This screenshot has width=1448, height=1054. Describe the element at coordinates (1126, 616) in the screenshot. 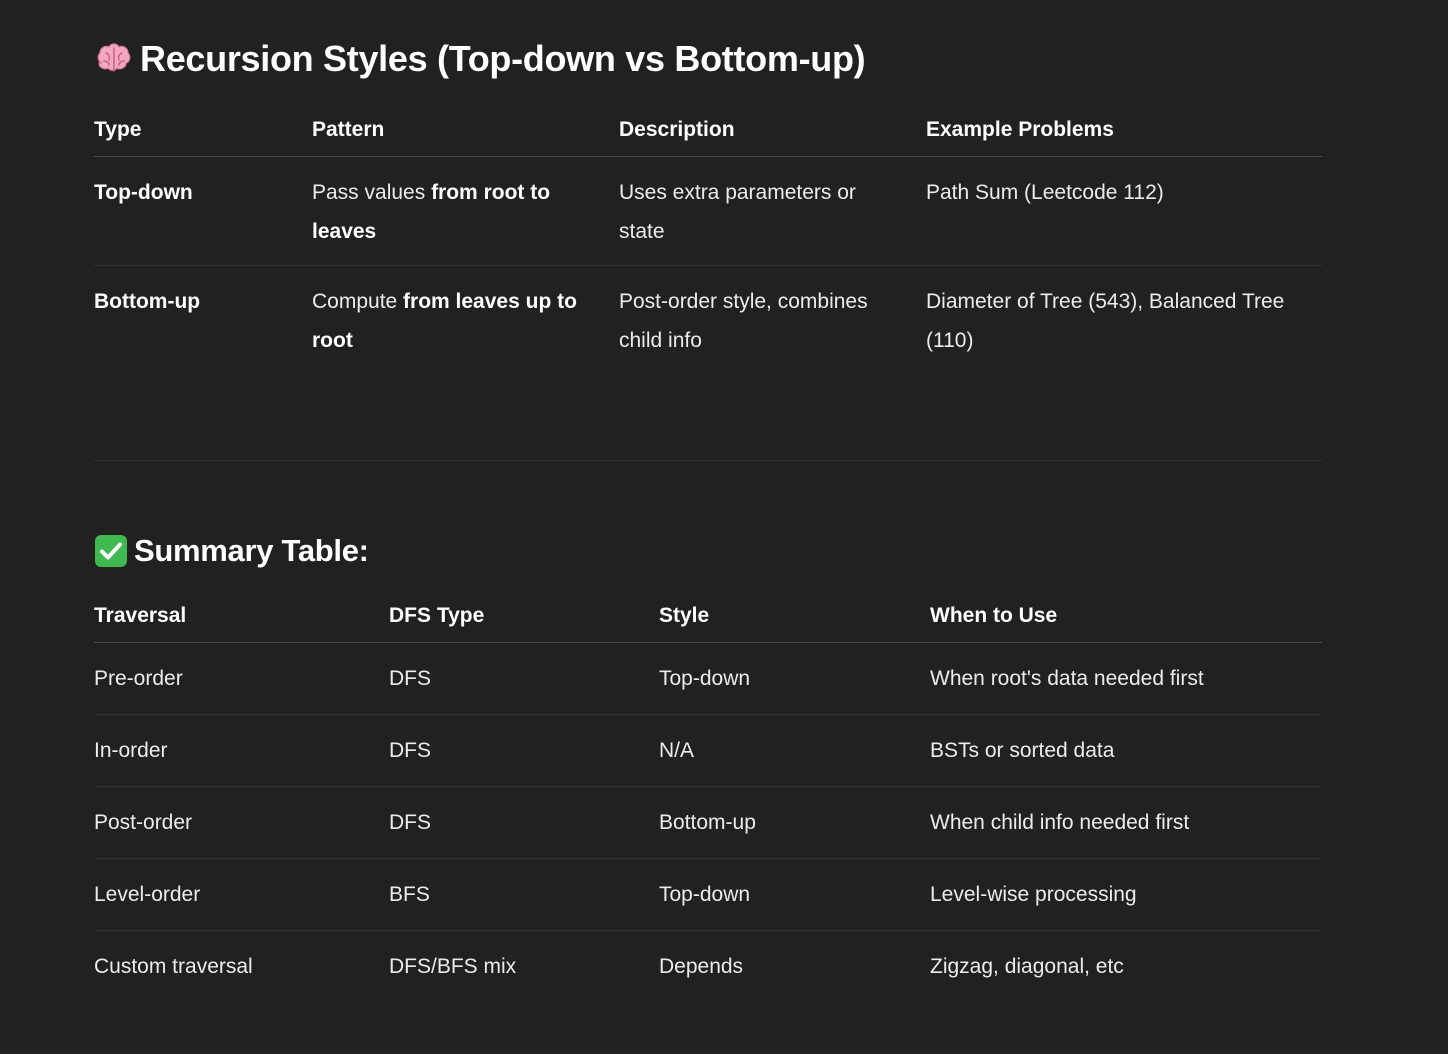

I see `column-header: When to Use` at that location.